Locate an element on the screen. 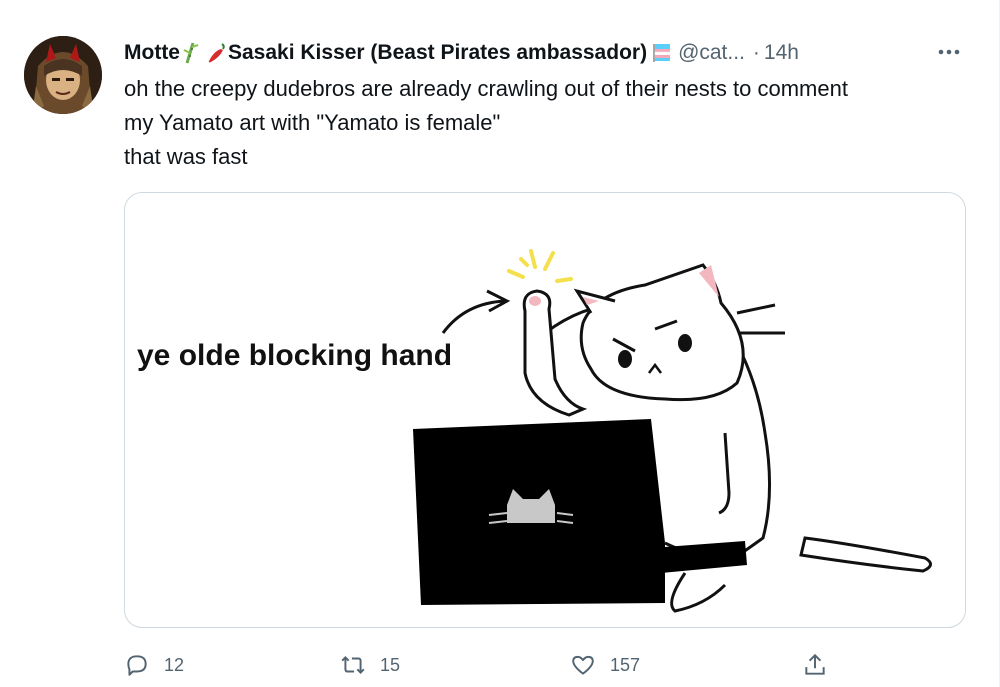 This screenshot has height=687, width=1000. sparkle-marks is located at coordinates (540, 266).